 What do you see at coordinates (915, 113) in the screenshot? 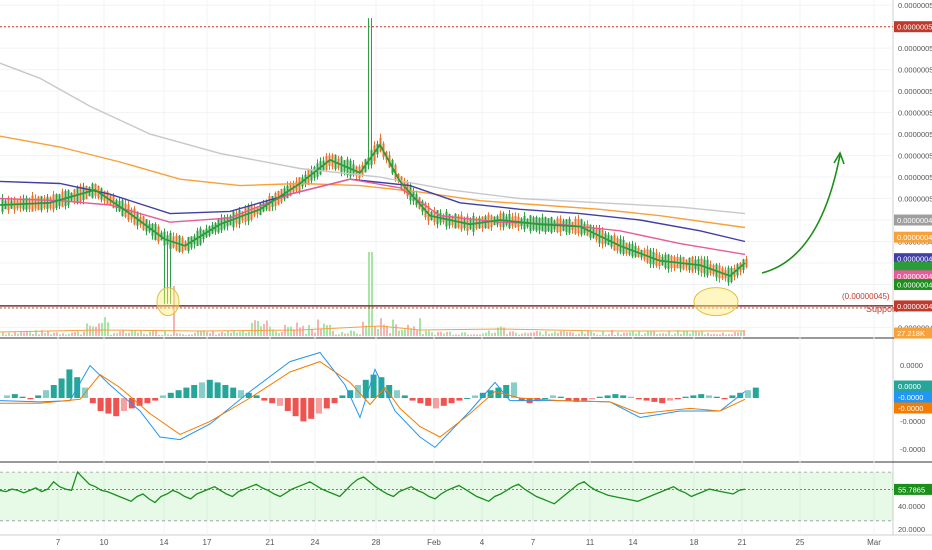
I see `price-tick-label: 0.00000054` at bounding box center [915, 113].